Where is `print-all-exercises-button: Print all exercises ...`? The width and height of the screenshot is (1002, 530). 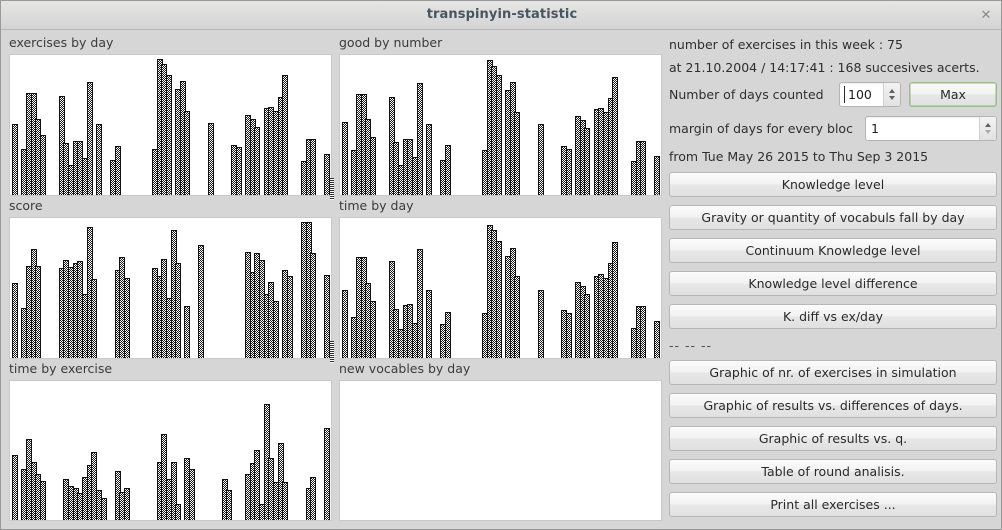 print-all-exercises-button: Print all exercises ... is located at coordinates (833, 504).